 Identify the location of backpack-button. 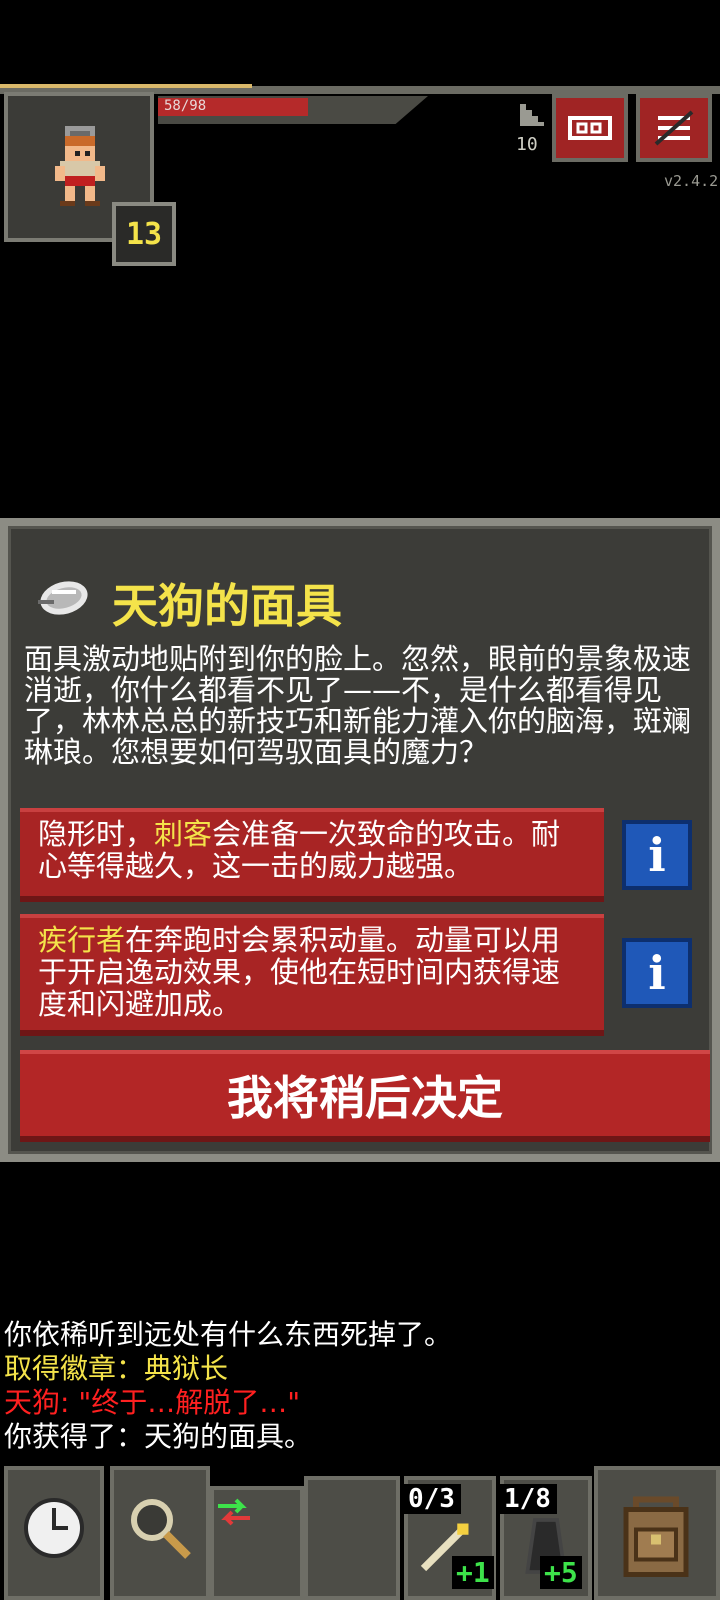
(657, 1533).